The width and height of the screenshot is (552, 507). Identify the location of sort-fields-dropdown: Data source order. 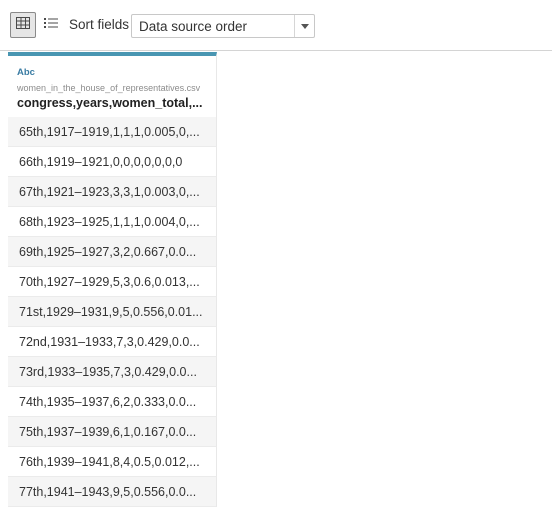
(223, 26).